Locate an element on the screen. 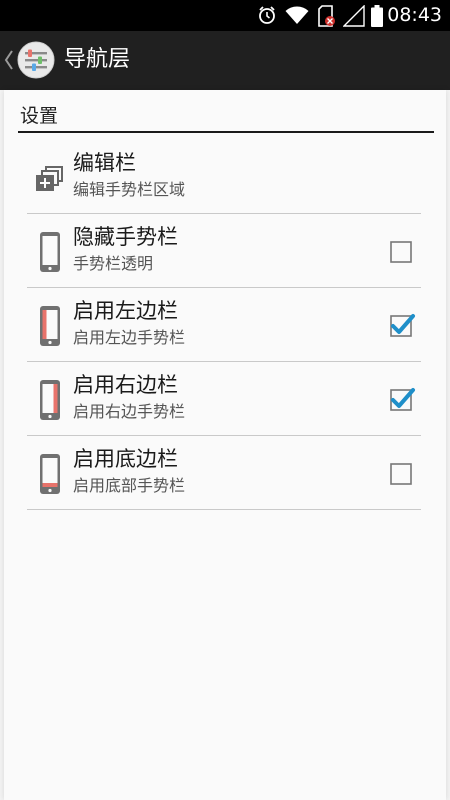  list-item-title: 启用右边栏 is located at coordinates (125, 385).